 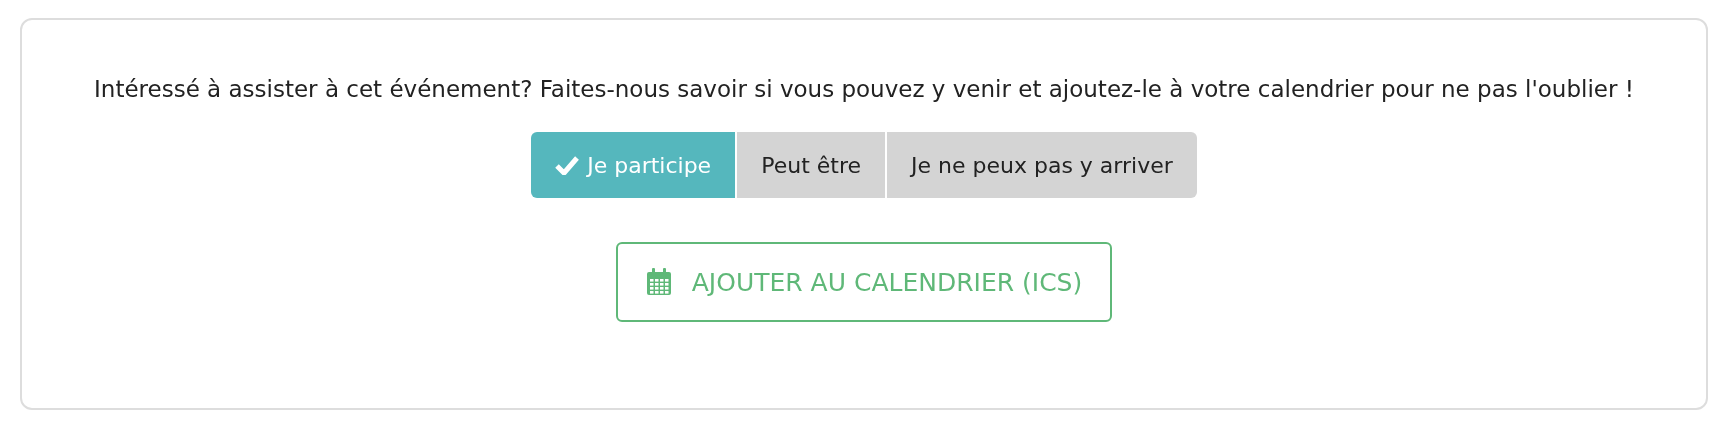 I want to click on invitation-message: Intéressé à assister à cet événement? Faites-nous savoir si vous pouvez y venir et ajoutez-le à votre calendrier pour ne pas l'oublier !, so click(x=864, y=89).